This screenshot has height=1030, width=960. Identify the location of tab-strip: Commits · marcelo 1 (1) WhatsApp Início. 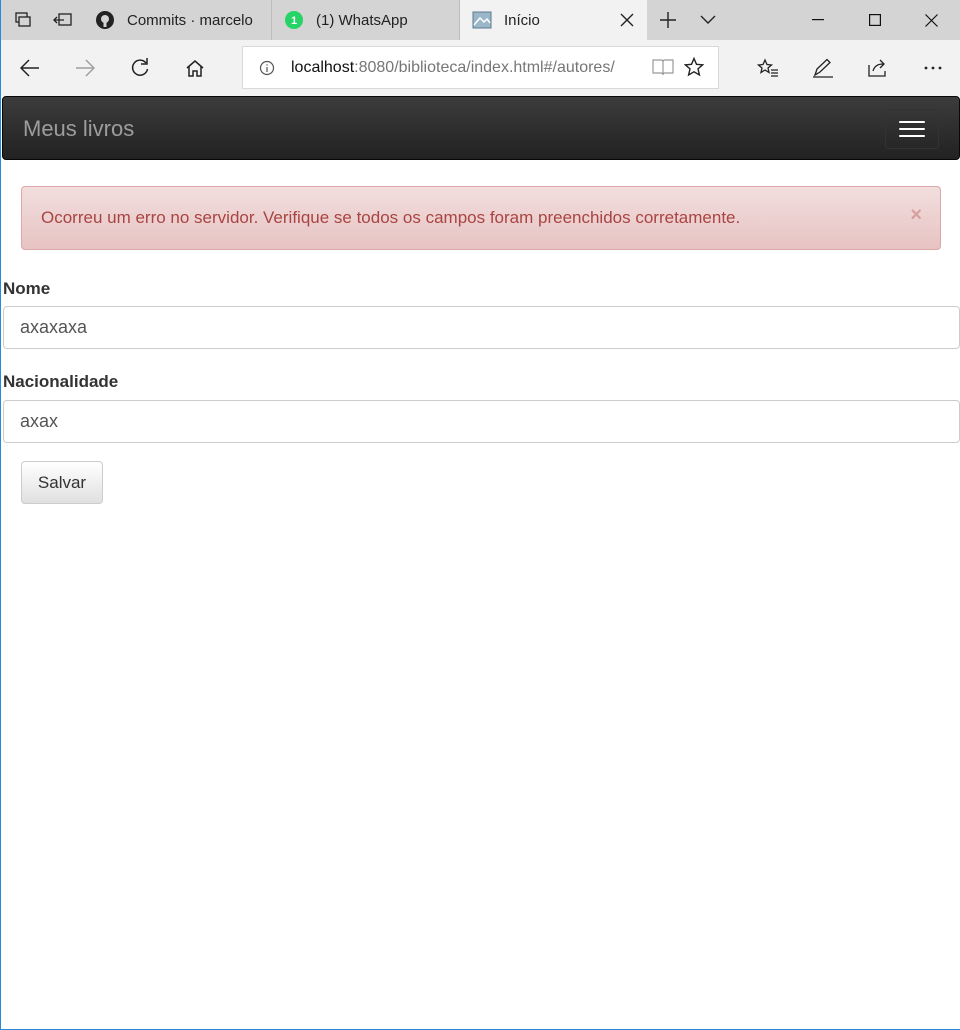
(480, 20).